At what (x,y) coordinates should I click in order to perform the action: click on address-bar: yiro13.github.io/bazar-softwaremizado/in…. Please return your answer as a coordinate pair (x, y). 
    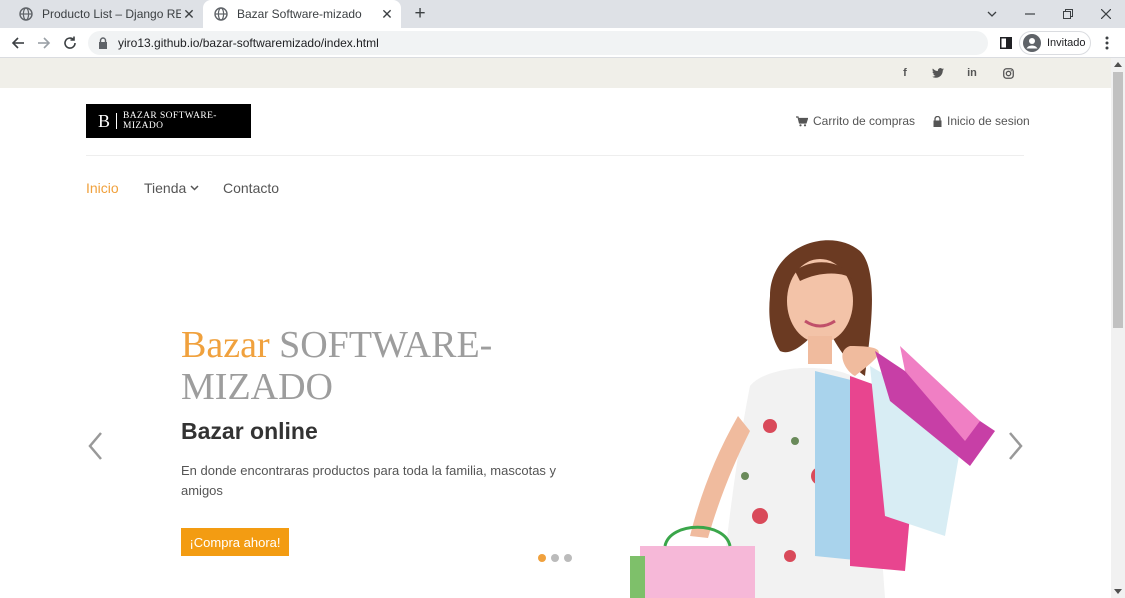
    Looking at the image, I should click on (538, 43).